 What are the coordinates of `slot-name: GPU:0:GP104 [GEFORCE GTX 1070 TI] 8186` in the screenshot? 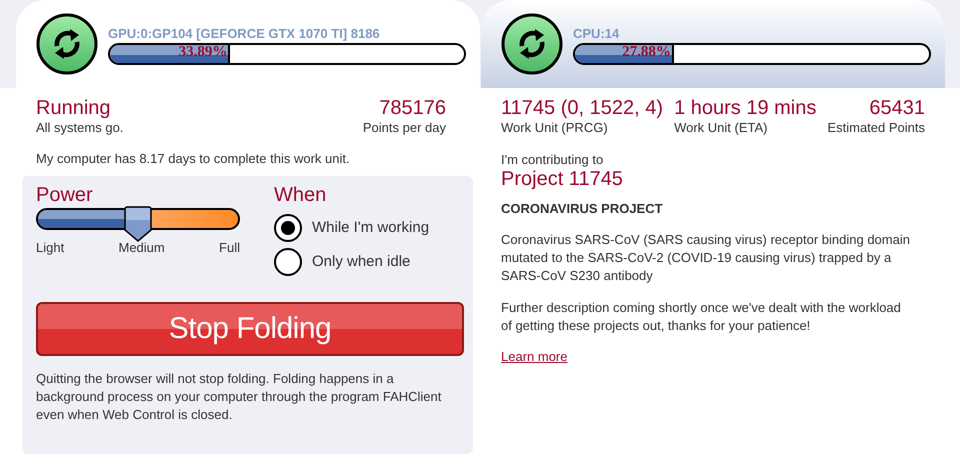 It's located at (244, 33).